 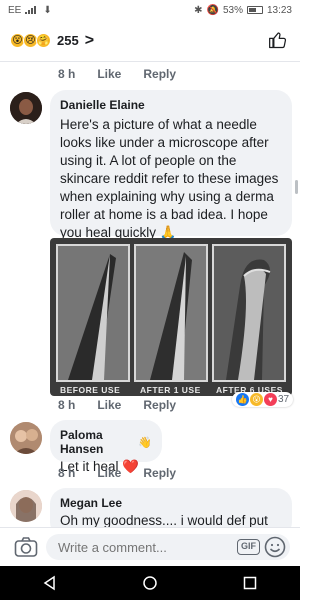 What do you see at coordinates (171, 503) in the screenshot?
I see `comment-author: Megan Lee` at bounding box center [171, 503].